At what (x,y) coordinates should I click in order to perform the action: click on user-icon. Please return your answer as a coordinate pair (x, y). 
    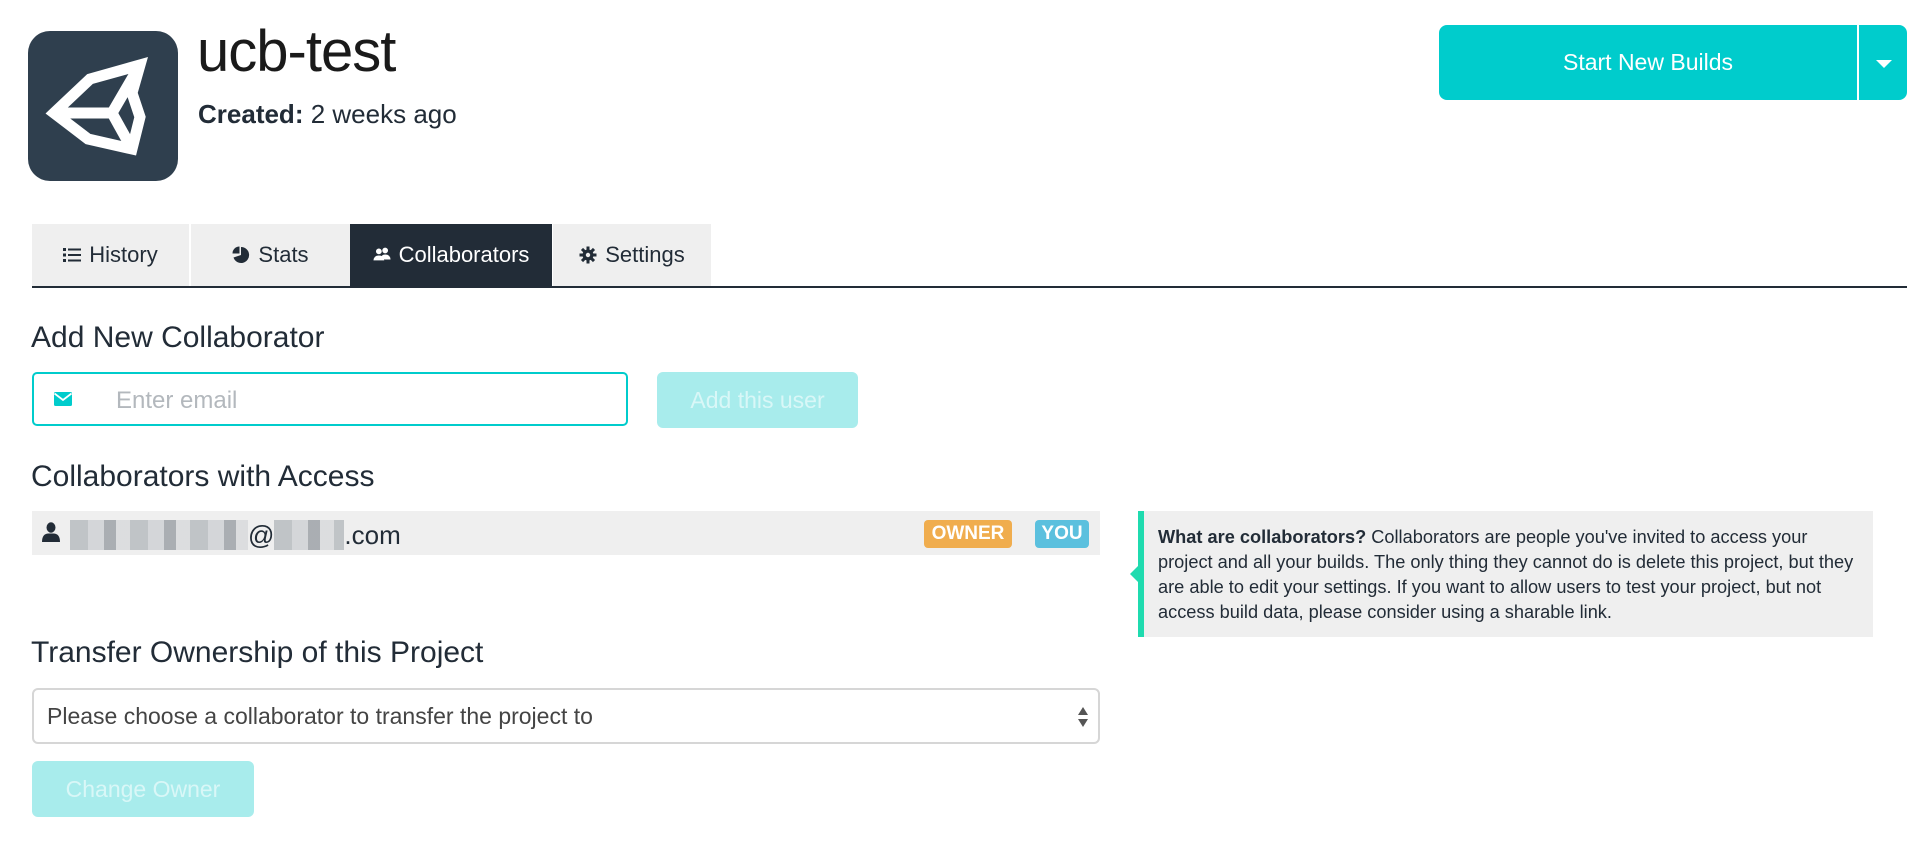
    Looking at the image, I should click on (51, 532).